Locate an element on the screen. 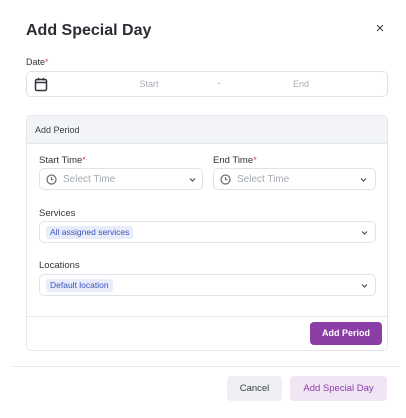 The image size is (406, 418). end-time-select: Select Time is located at coordinates (294, 179).